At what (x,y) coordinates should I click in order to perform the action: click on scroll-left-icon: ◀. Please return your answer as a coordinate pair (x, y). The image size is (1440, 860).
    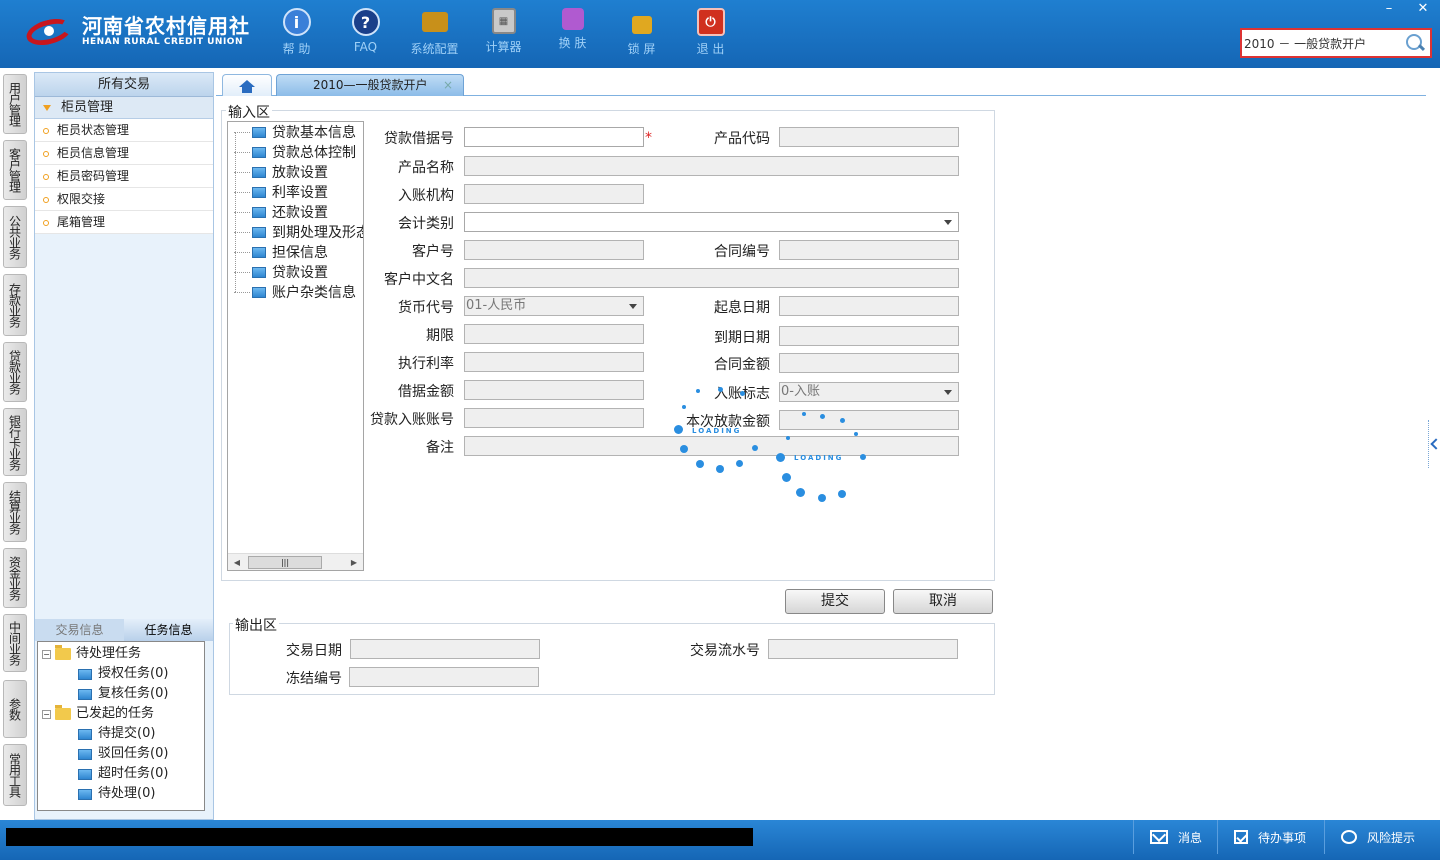
    Looking at the image, I should click on (237, 562).